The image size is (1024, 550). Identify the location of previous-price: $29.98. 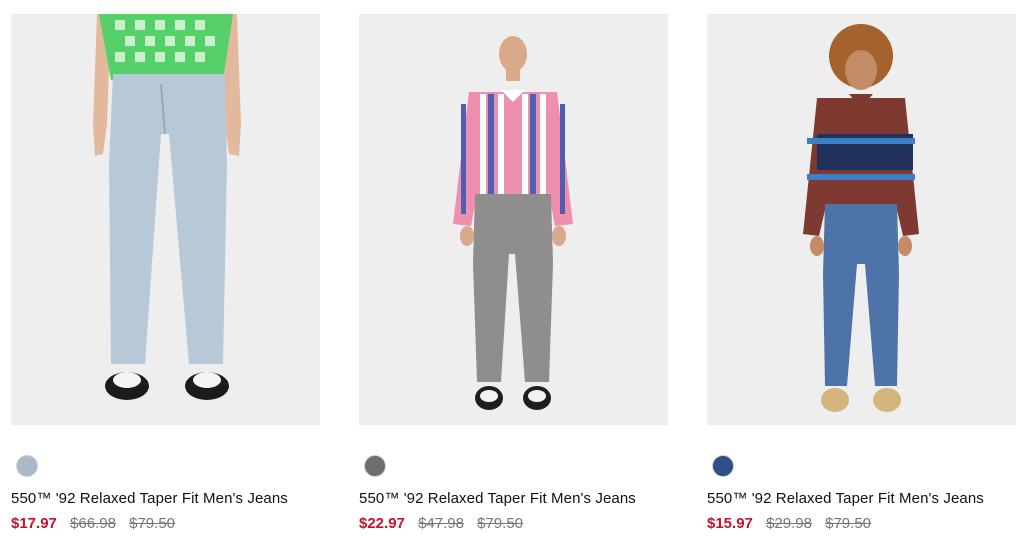
(789, 523).